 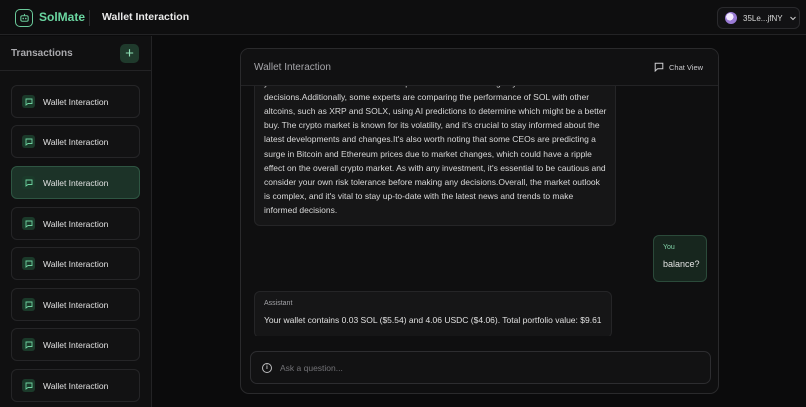 I want to click on wallet-address: 35Le...jfNY, so click(x=763, y=18).